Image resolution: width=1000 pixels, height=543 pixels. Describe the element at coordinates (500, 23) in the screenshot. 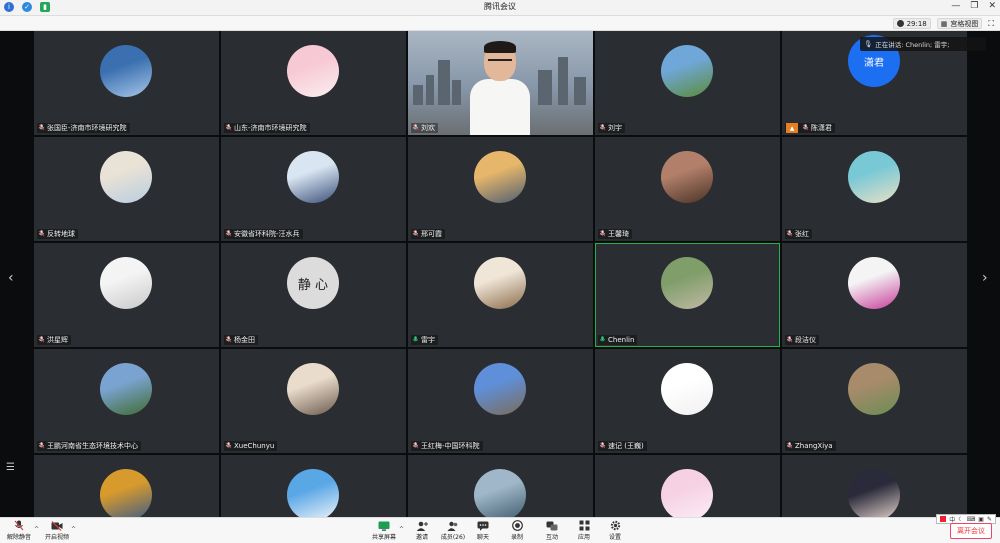

I see `meeting-info-strip: 29:18 ▦ 宫格视图 ⛶` at that location.